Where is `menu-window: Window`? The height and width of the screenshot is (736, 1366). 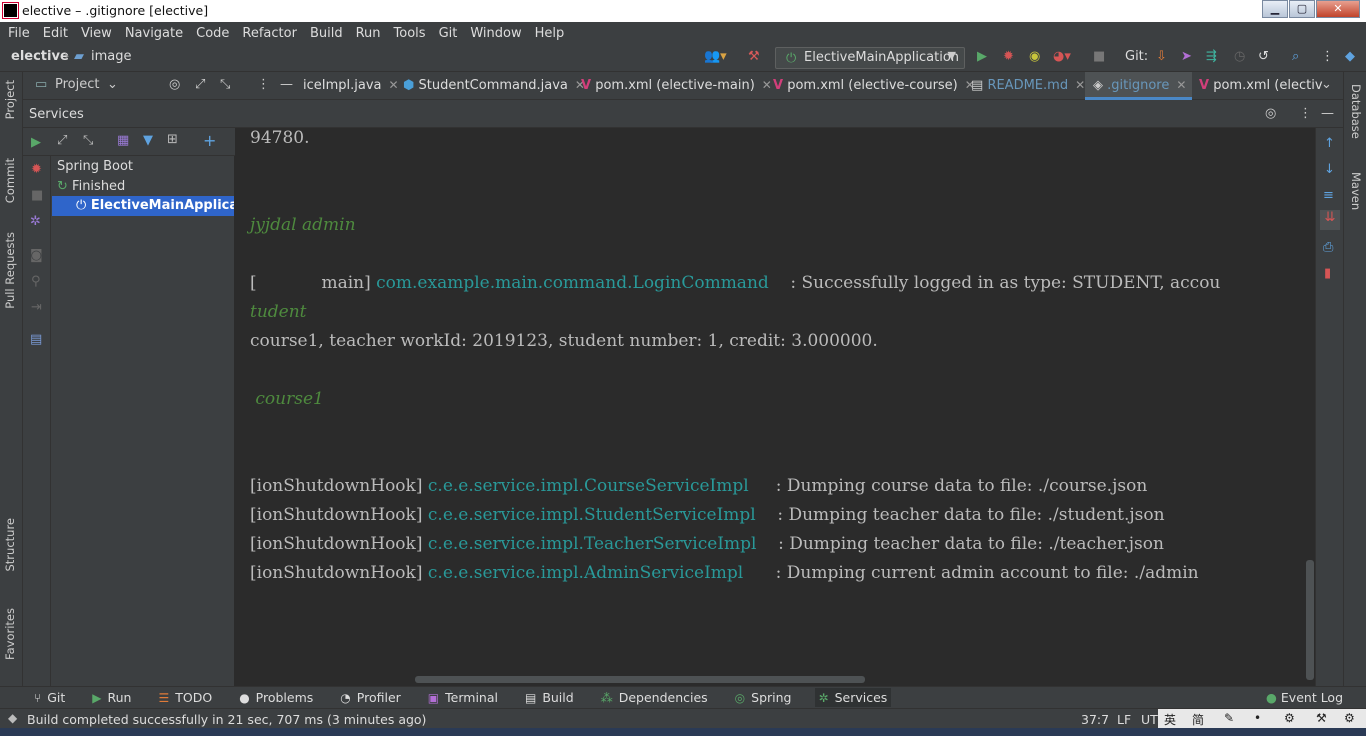
menu-window: Window is located at coordinates (495, 33).